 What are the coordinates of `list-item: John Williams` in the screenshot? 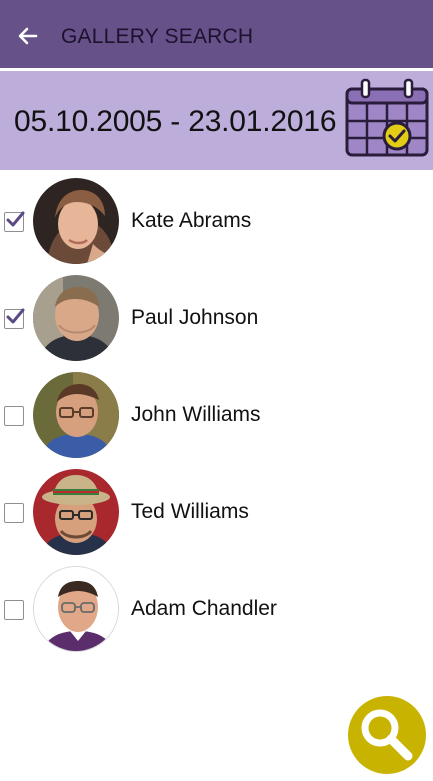 It's located at (216, 414).